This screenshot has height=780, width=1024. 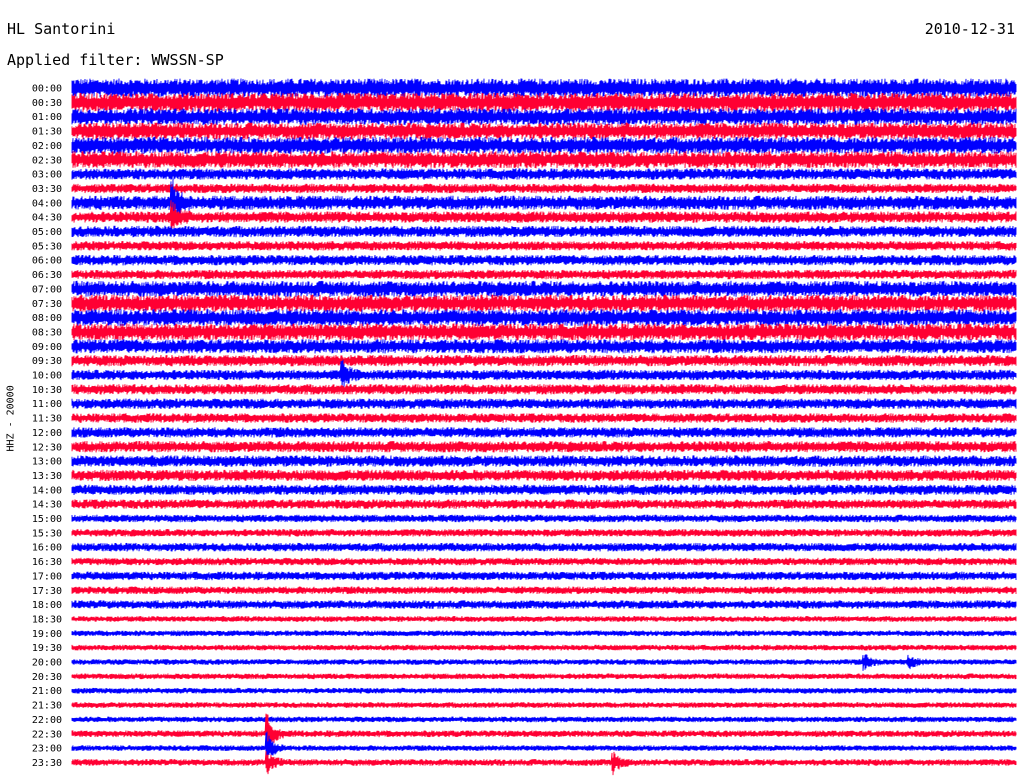 What do you see at coordinates (47, 160) in the screenshot?
I see `row-time-label: 02:30` at bounding box center [47, 160].